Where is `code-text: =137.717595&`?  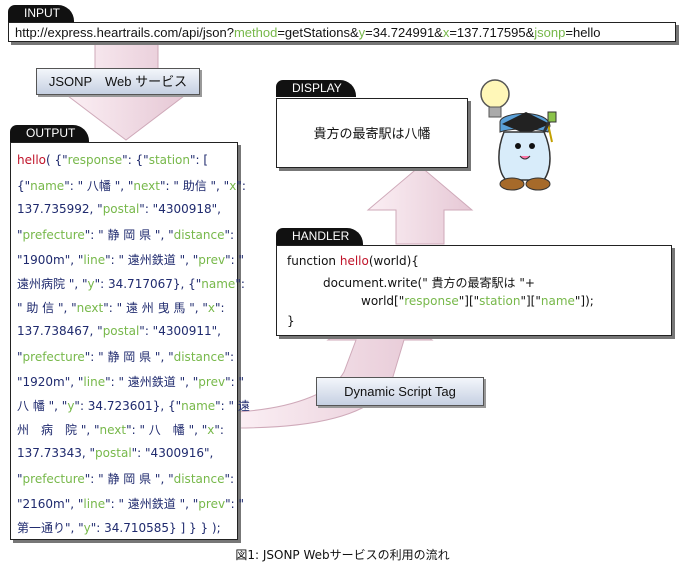 code-text: =137.717595& is located at coordinates (492, 32).